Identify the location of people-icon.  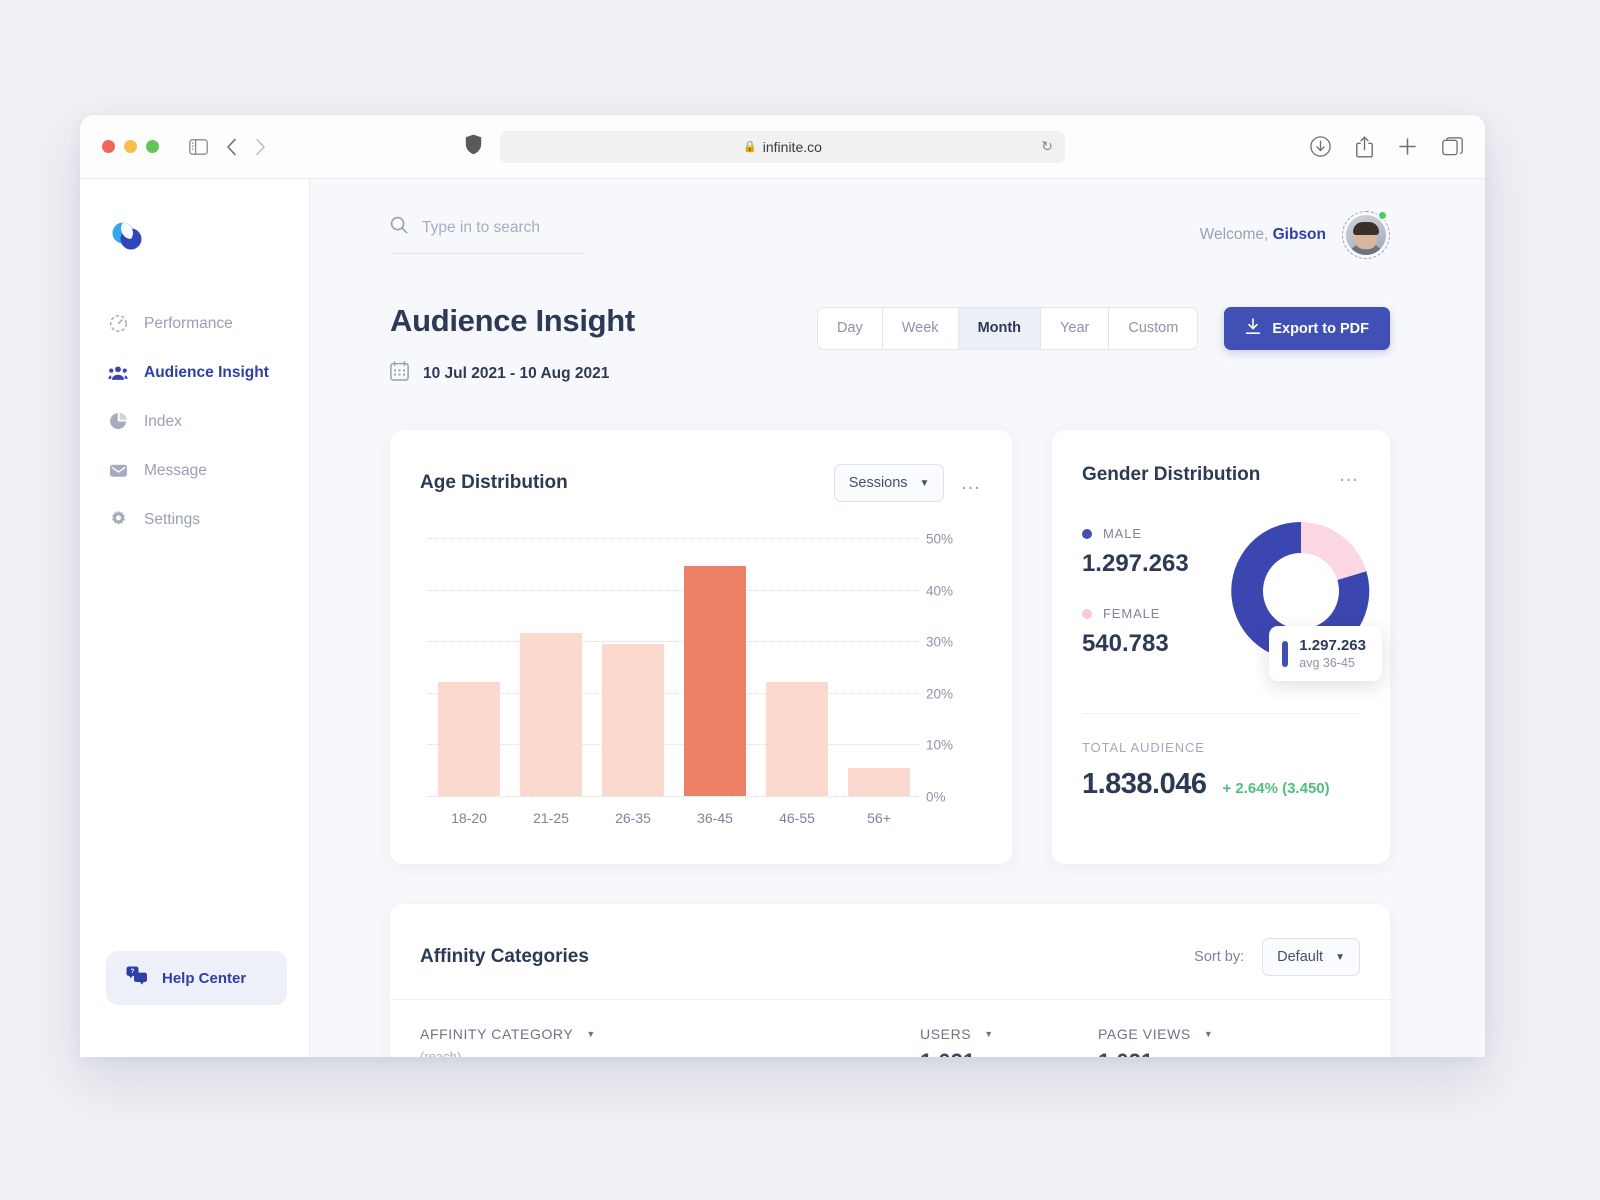
(118, 373).